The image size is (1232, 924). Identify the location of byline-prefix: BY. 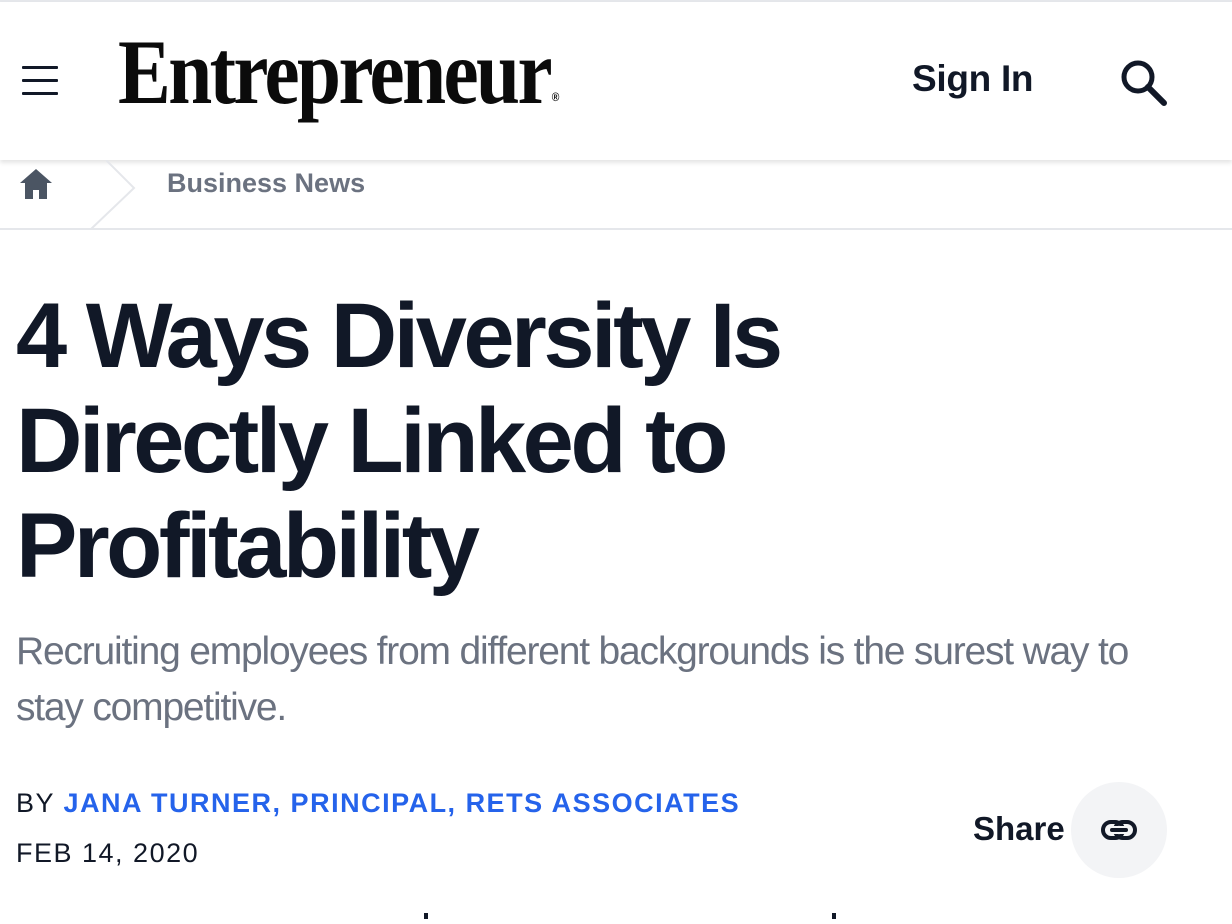
(35, 803).